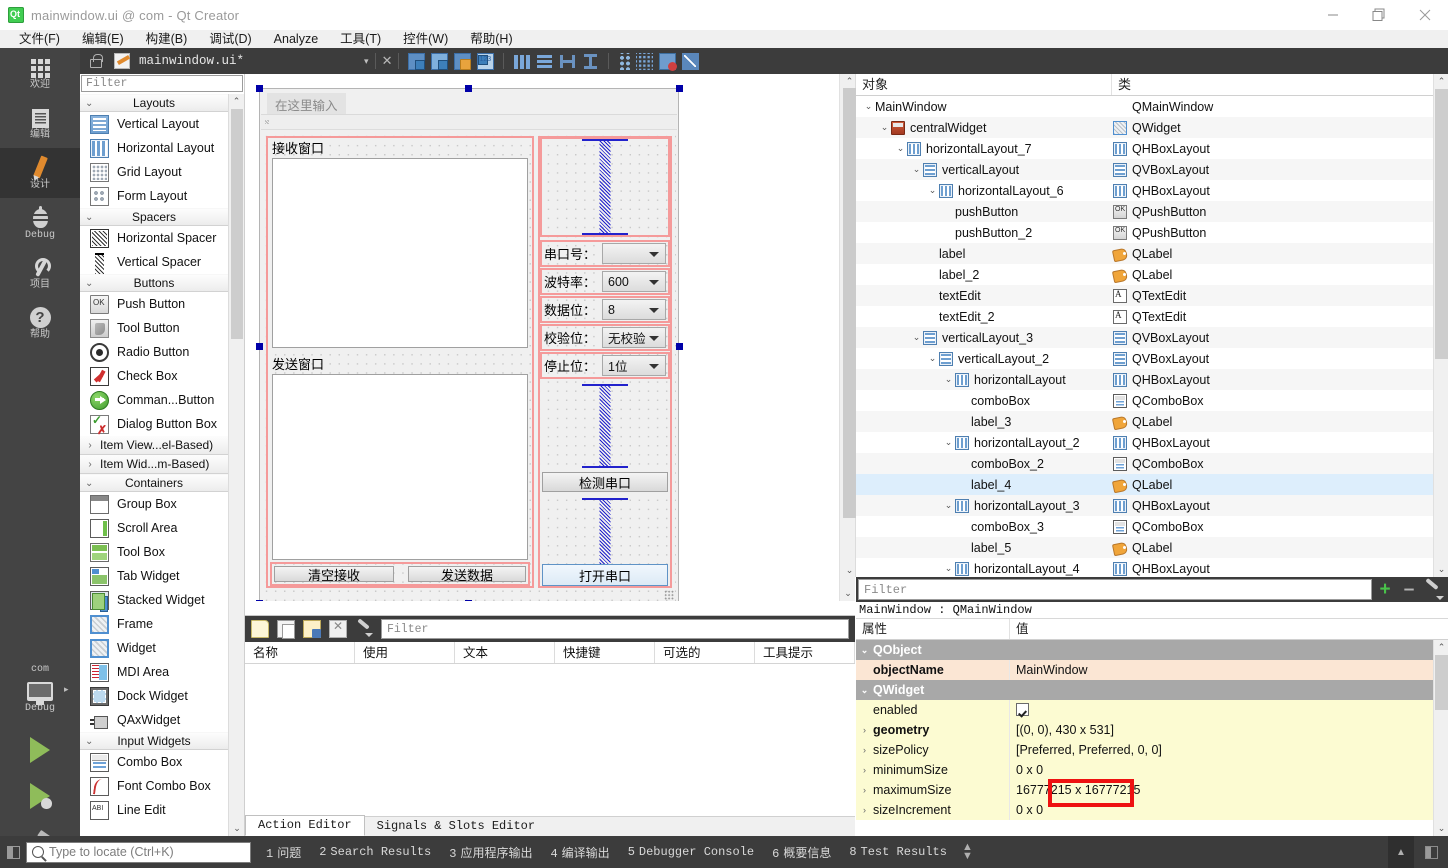 This screenshot has width=1448, height=868. What do you see at coordinates (417, 61) in the screenshot?
I see `edit-widgets-icon` at bounding box center [417, 61].